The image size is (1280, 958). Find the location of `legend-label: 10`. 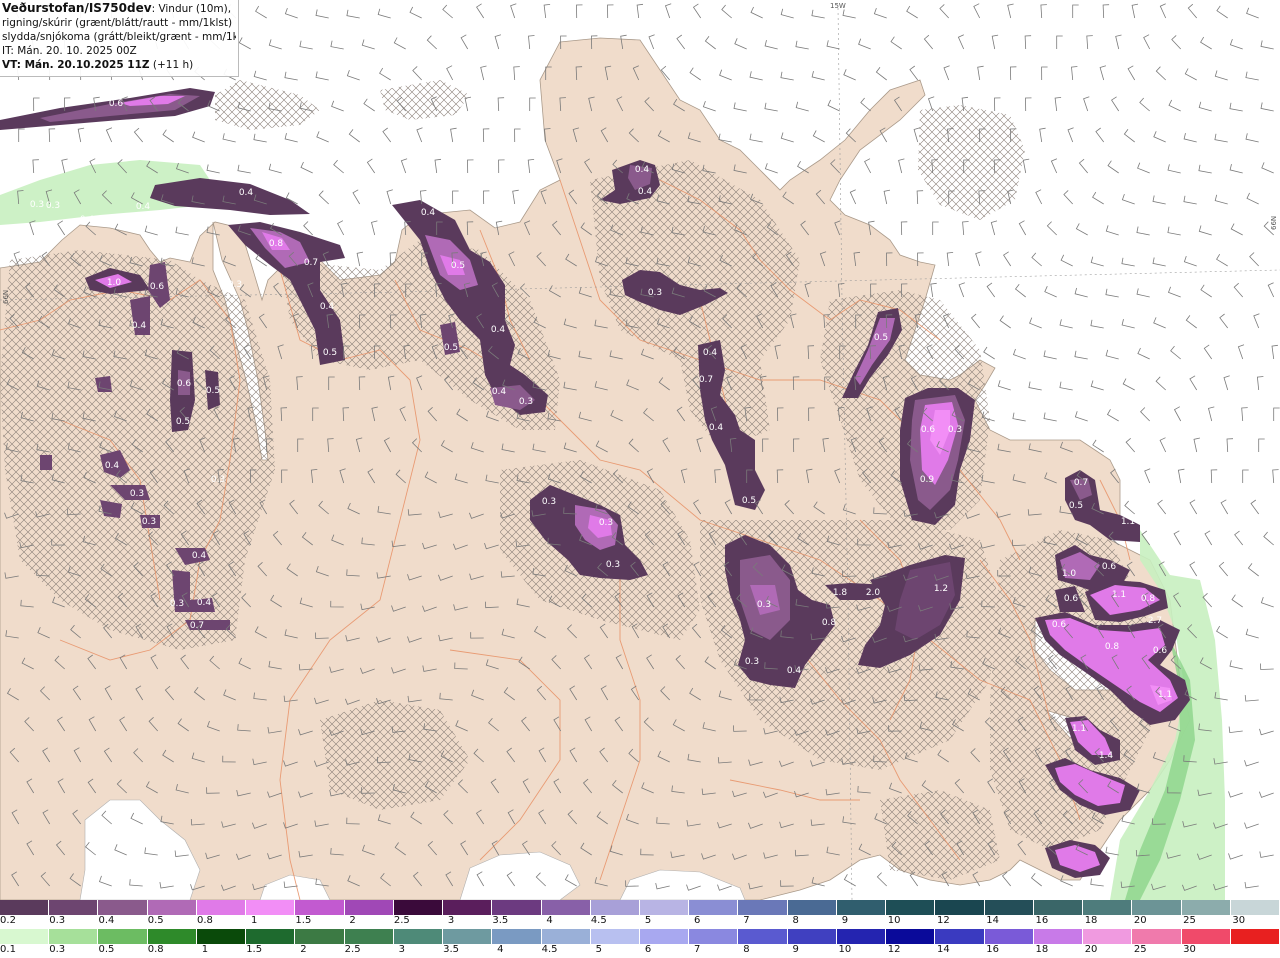

legend-label: 10 is located at coordinates (845, 949).